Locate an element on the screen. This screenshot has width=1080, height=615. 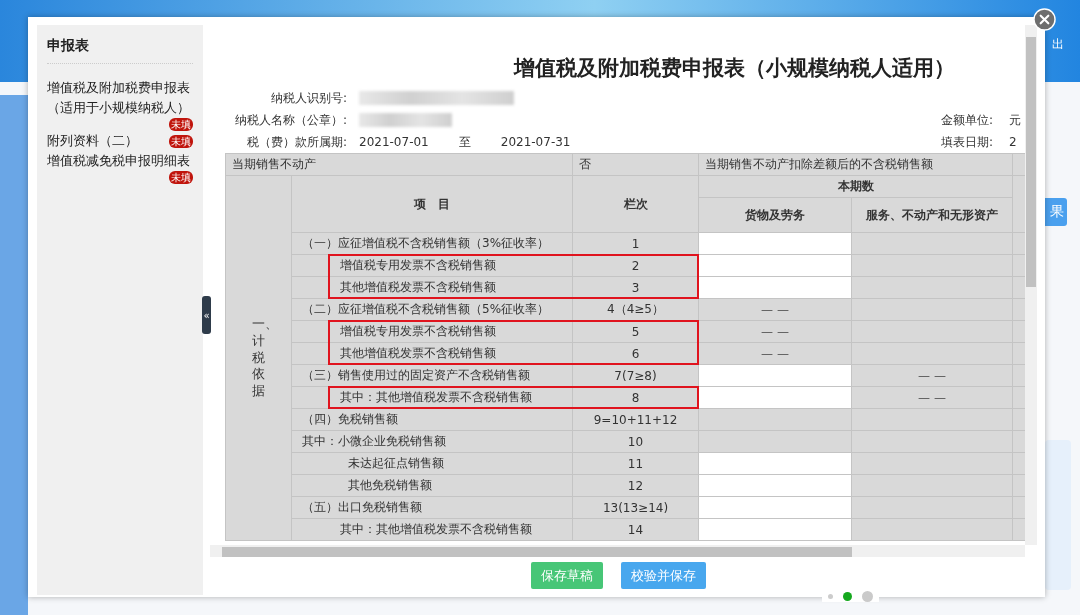
date-value: 2021-07-01 is located at coordinates (394, 142).